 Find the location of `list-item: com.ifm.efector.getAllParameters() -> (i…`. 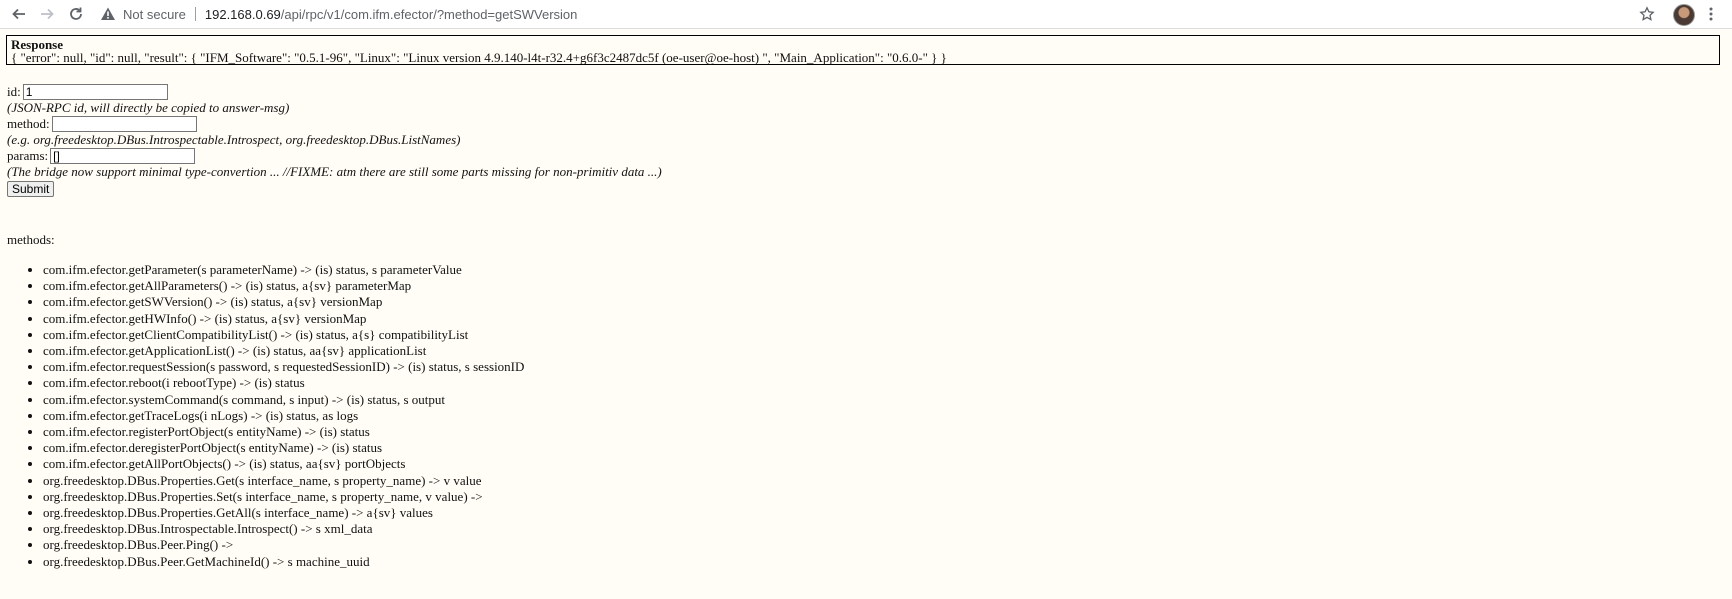

list-item: com.ifm.efector.getAllParameters() -> (i… is located at coordinates (283, 286).